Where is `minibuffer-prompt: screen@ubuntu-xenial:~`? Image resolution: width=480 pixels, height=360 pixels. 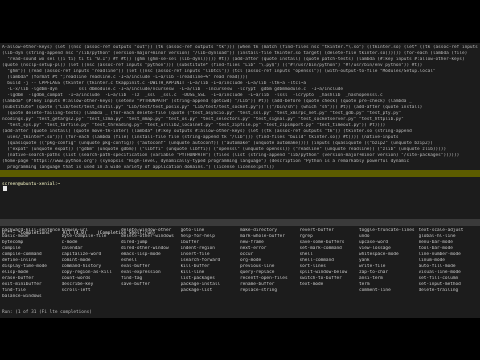
minibuffer-prompt: screen@ubuntu-xenial:~ is located at coordinates (240, 178).